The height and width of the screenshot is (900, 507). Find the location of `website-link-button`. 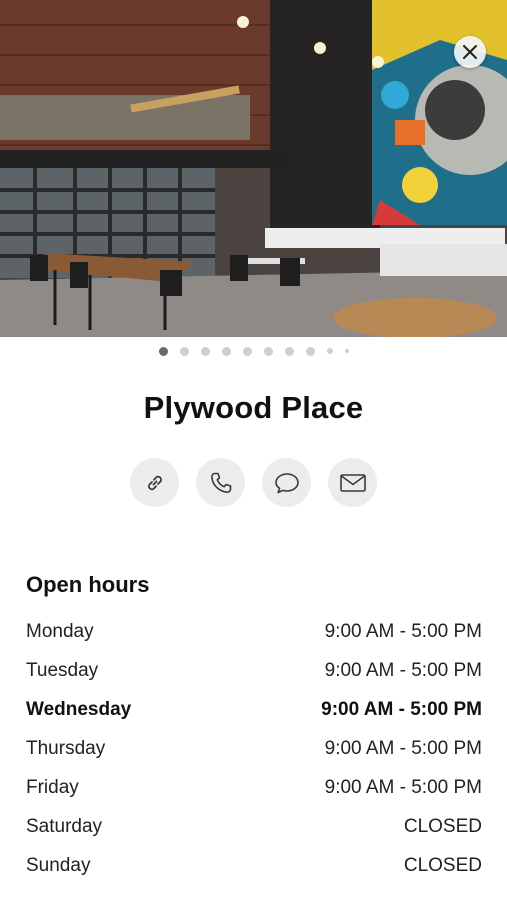

website-link-button is located at coordinates (154, 482).